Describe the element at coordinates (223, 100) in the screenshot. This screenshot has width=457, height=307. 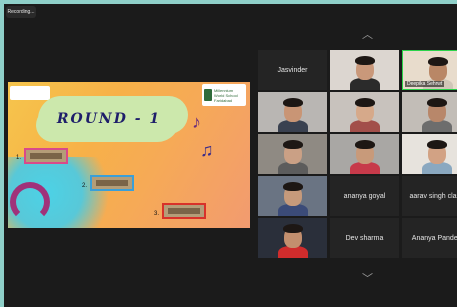
I see `school-logo-line: Faridabad` at that location.